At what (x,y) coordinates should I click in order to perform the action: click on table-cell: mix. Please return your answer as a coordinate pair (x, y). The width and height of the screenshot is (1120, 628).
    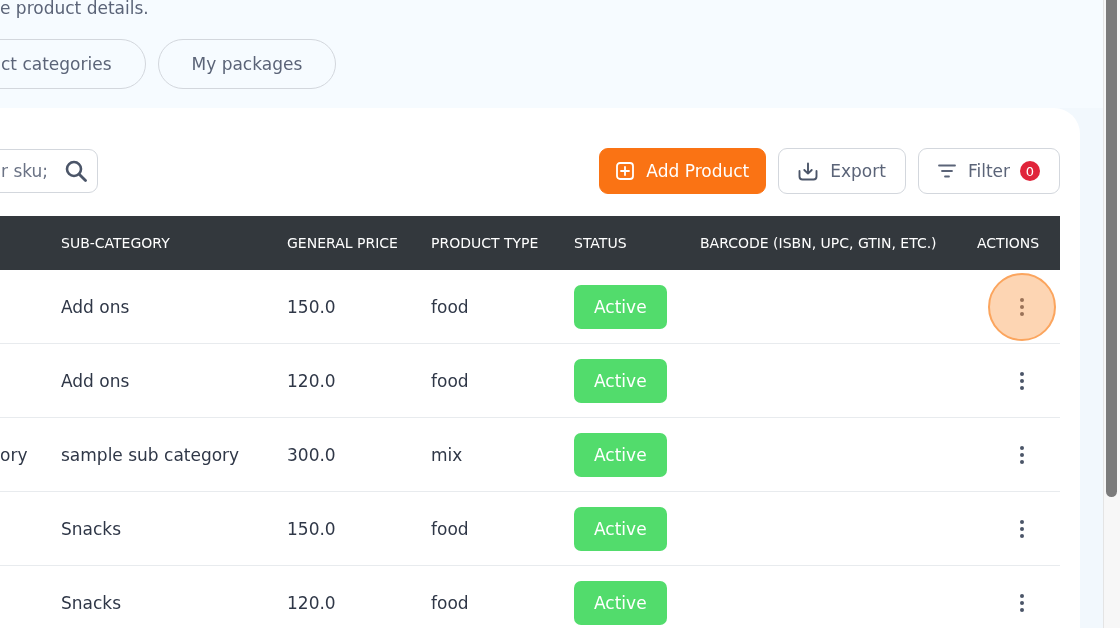
    Looking at the image, I should click on (447, 454).